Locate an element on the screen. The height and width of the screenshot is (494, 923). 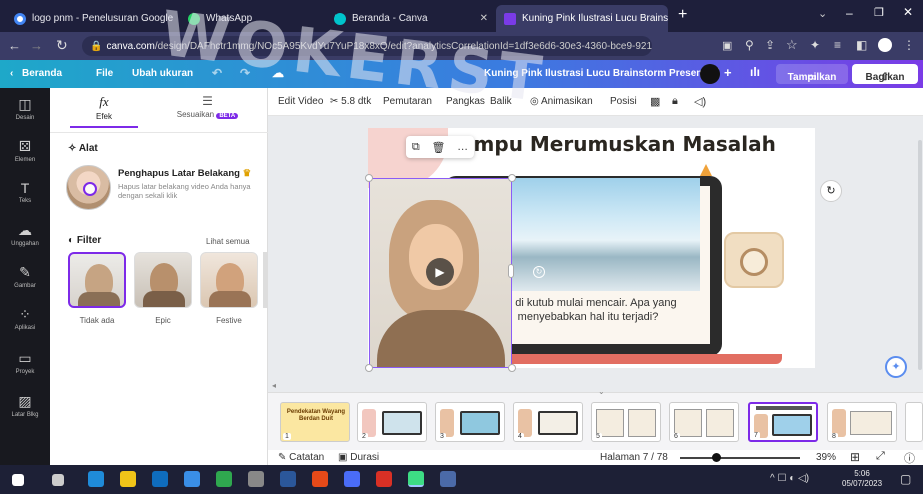
notification-icon: ▢ is located at coordinates (905, 479).